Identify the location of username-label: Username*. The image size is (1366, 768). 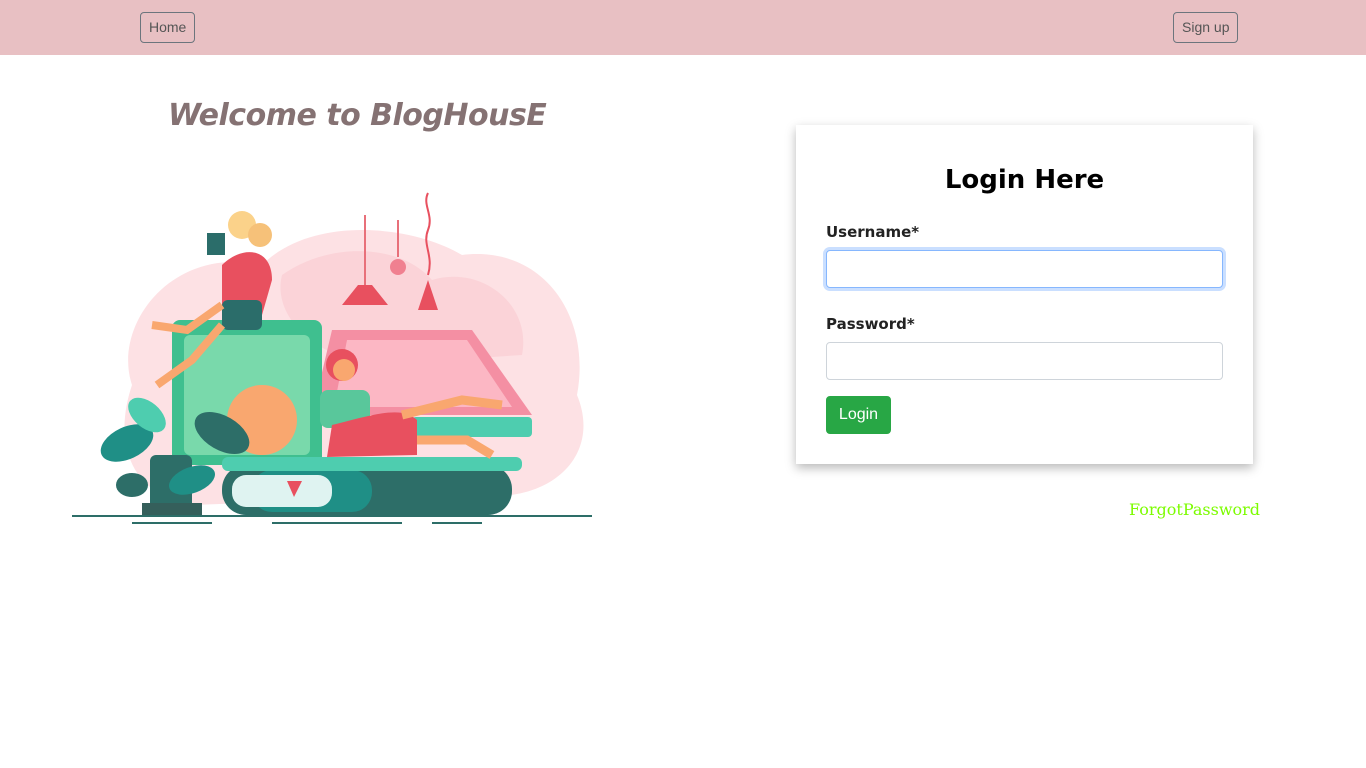
(873, 232).